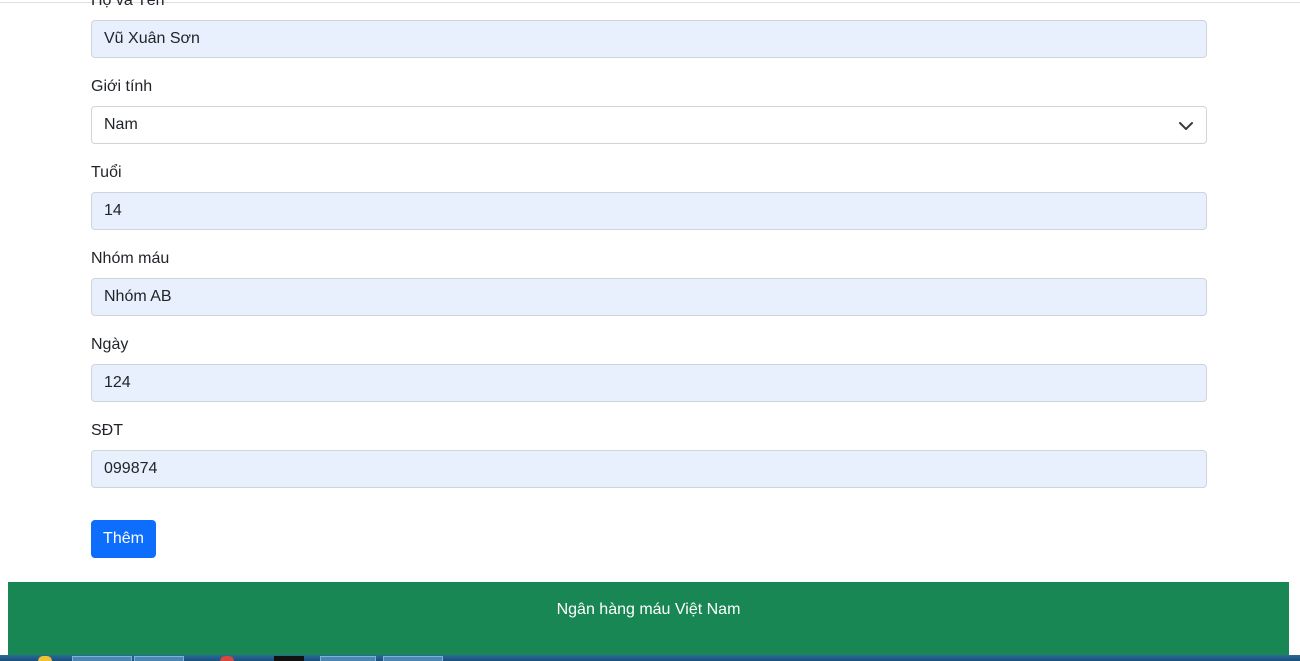 This screenshot has height=661, width=1300. What do you see at coordinates (110, 344) in the screenshot?
I see `date-label: Ngày` at bounding box center [110, 344].